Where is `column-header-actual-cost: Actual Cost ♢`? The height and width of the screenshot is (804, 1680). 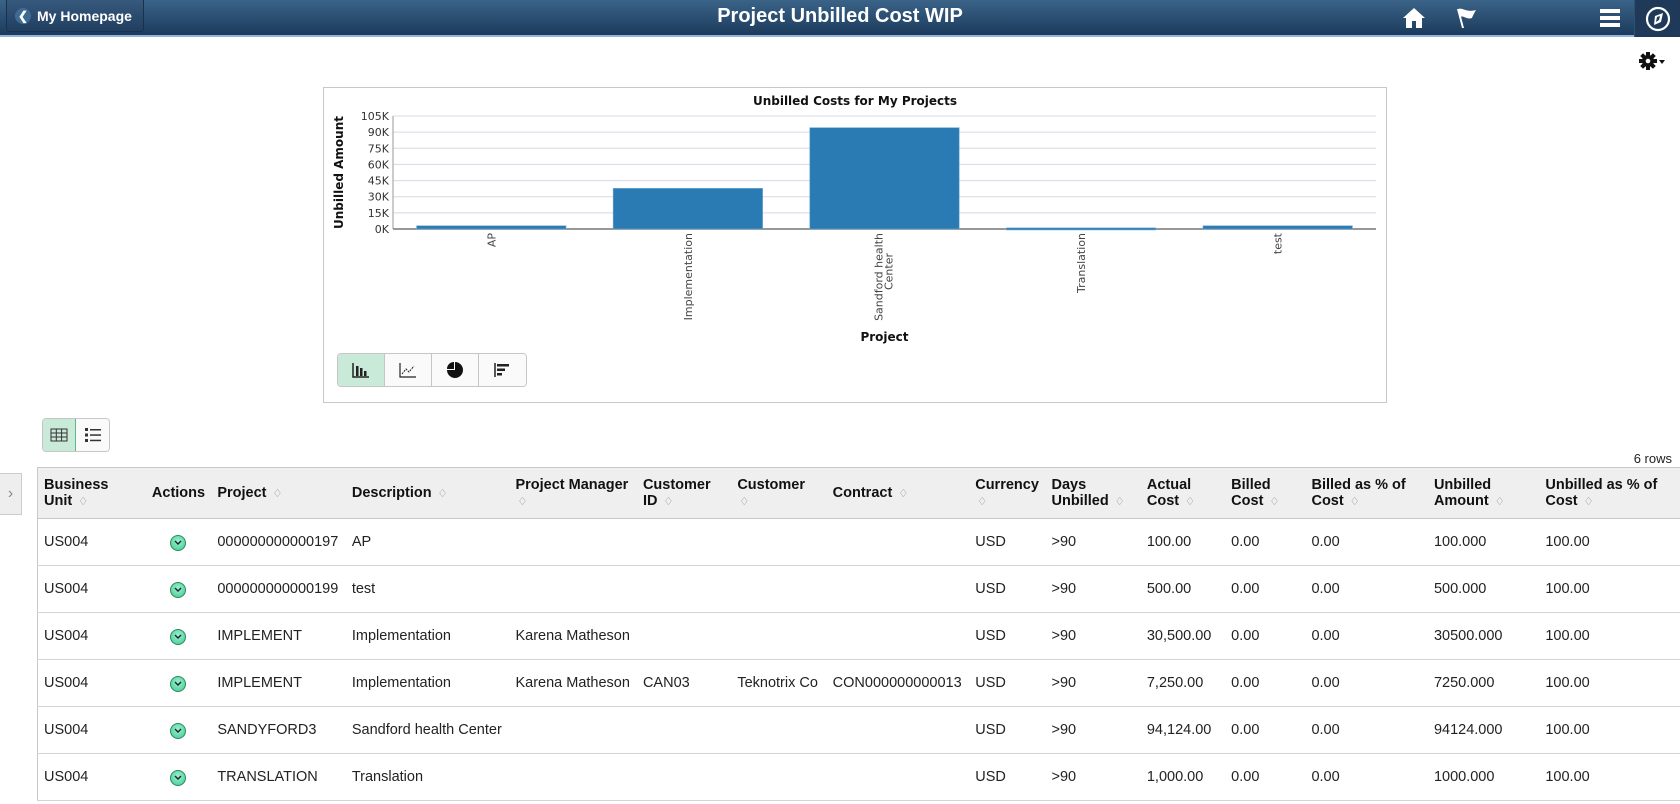 column-header-actual-cost: Actual Cost ♢ is located at coordinates (1183, 493).